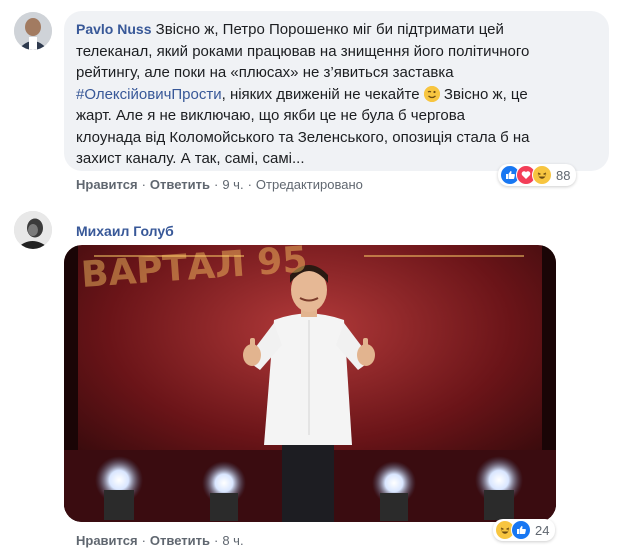 Image resolution: width=622 pixels, height=553 pixels. What do you see at coordinates (542, 175) in the screenshot?
I see `haha-reaction-icon` at bounding box center [542, 175].